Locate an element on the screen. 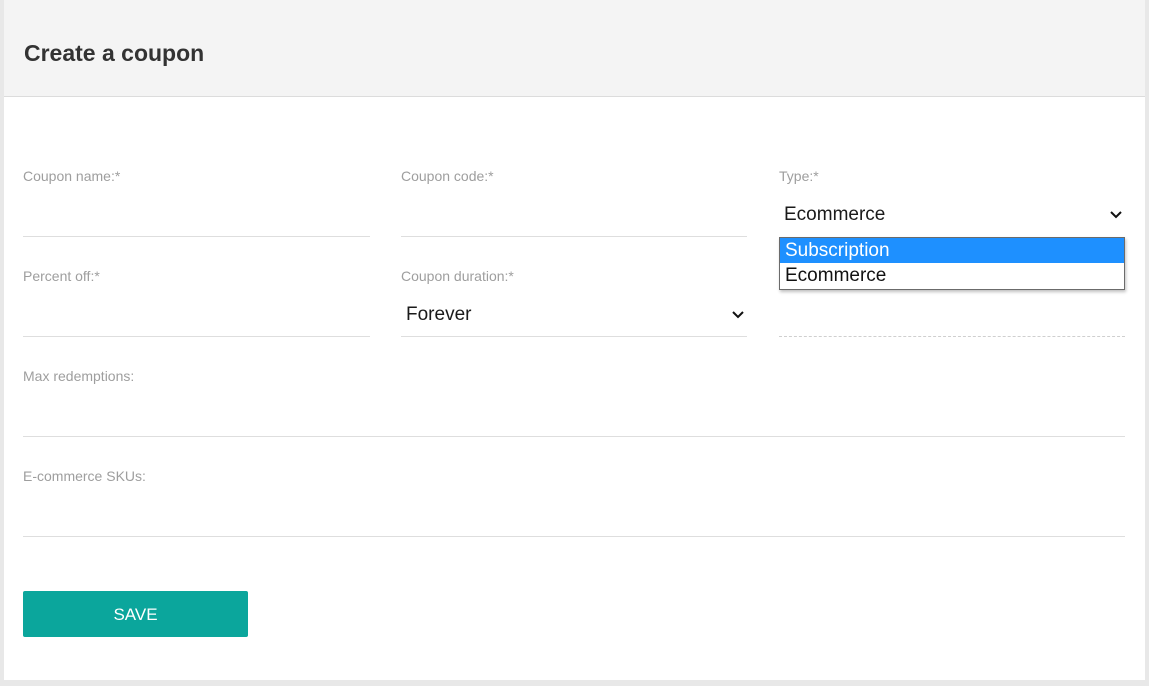  coupon-duration-underline is located at coordinates (574, 336).